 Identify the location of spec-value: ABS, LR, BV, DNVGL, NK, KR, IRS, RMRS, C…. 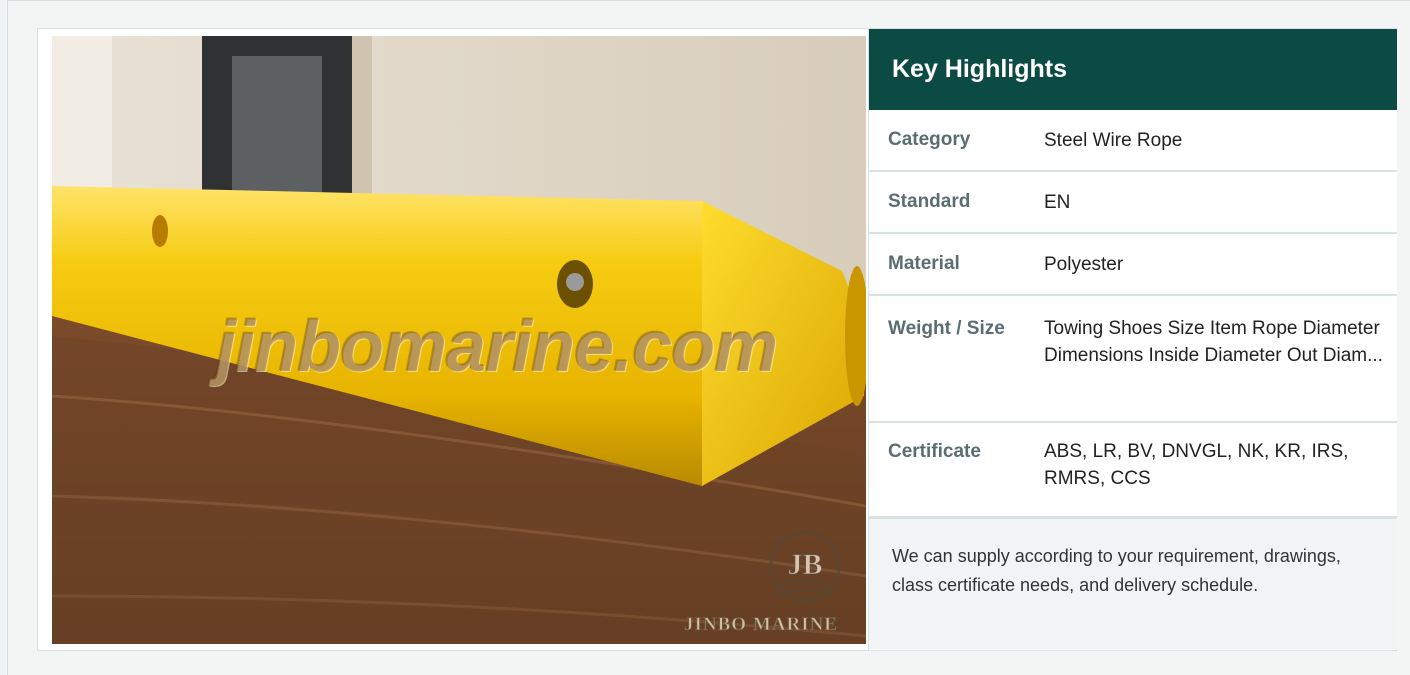
(1196, 465).